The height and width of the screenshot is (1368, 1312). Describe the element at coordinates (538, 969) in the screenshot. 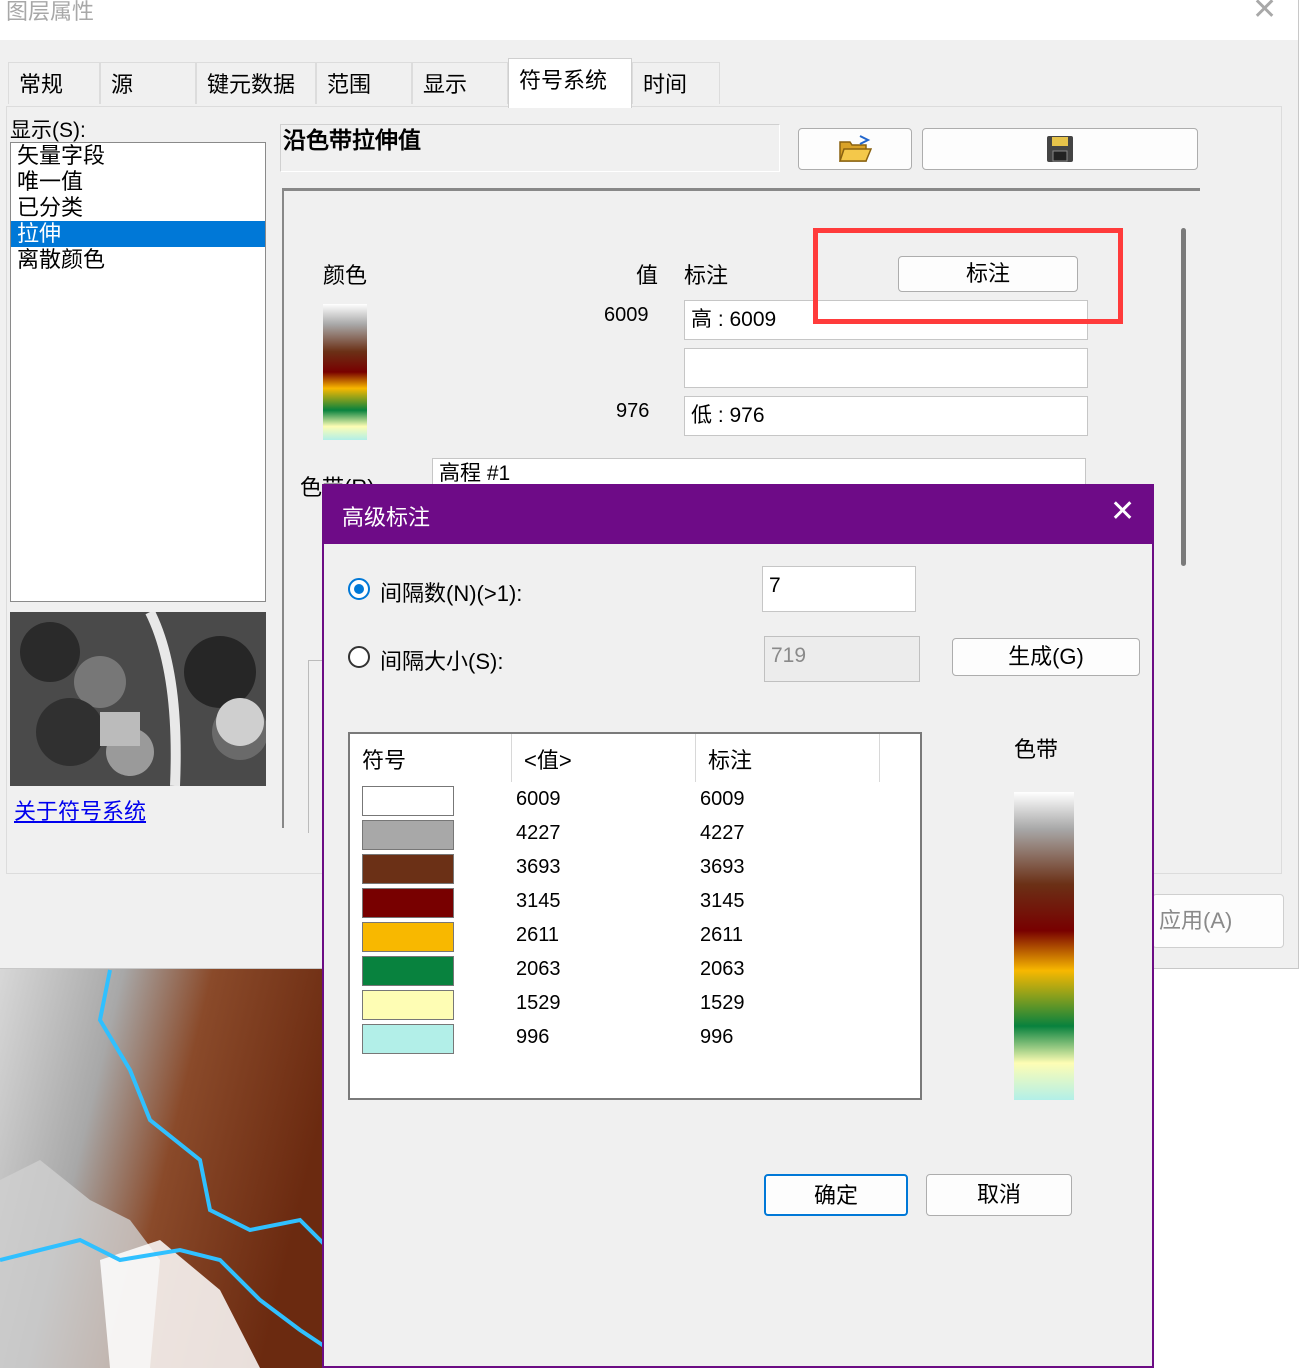

I see `row-value: 2063` at that location.